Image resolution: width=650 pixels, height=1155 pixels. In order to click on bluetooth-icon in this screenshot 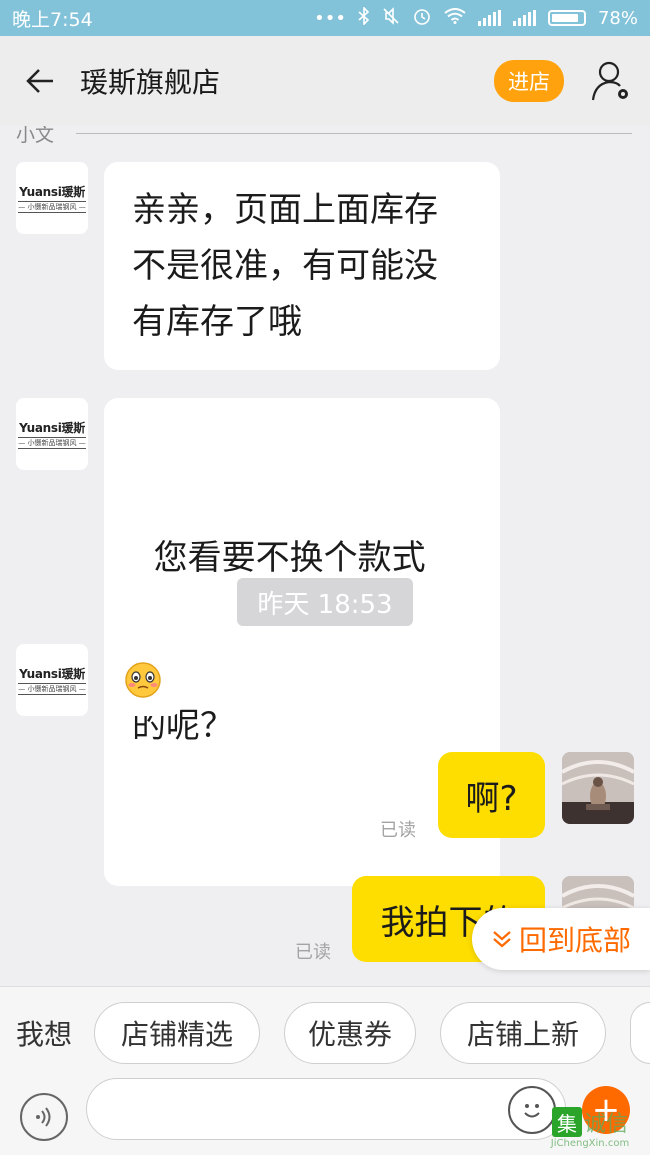, I will do `click(364, 17)`.